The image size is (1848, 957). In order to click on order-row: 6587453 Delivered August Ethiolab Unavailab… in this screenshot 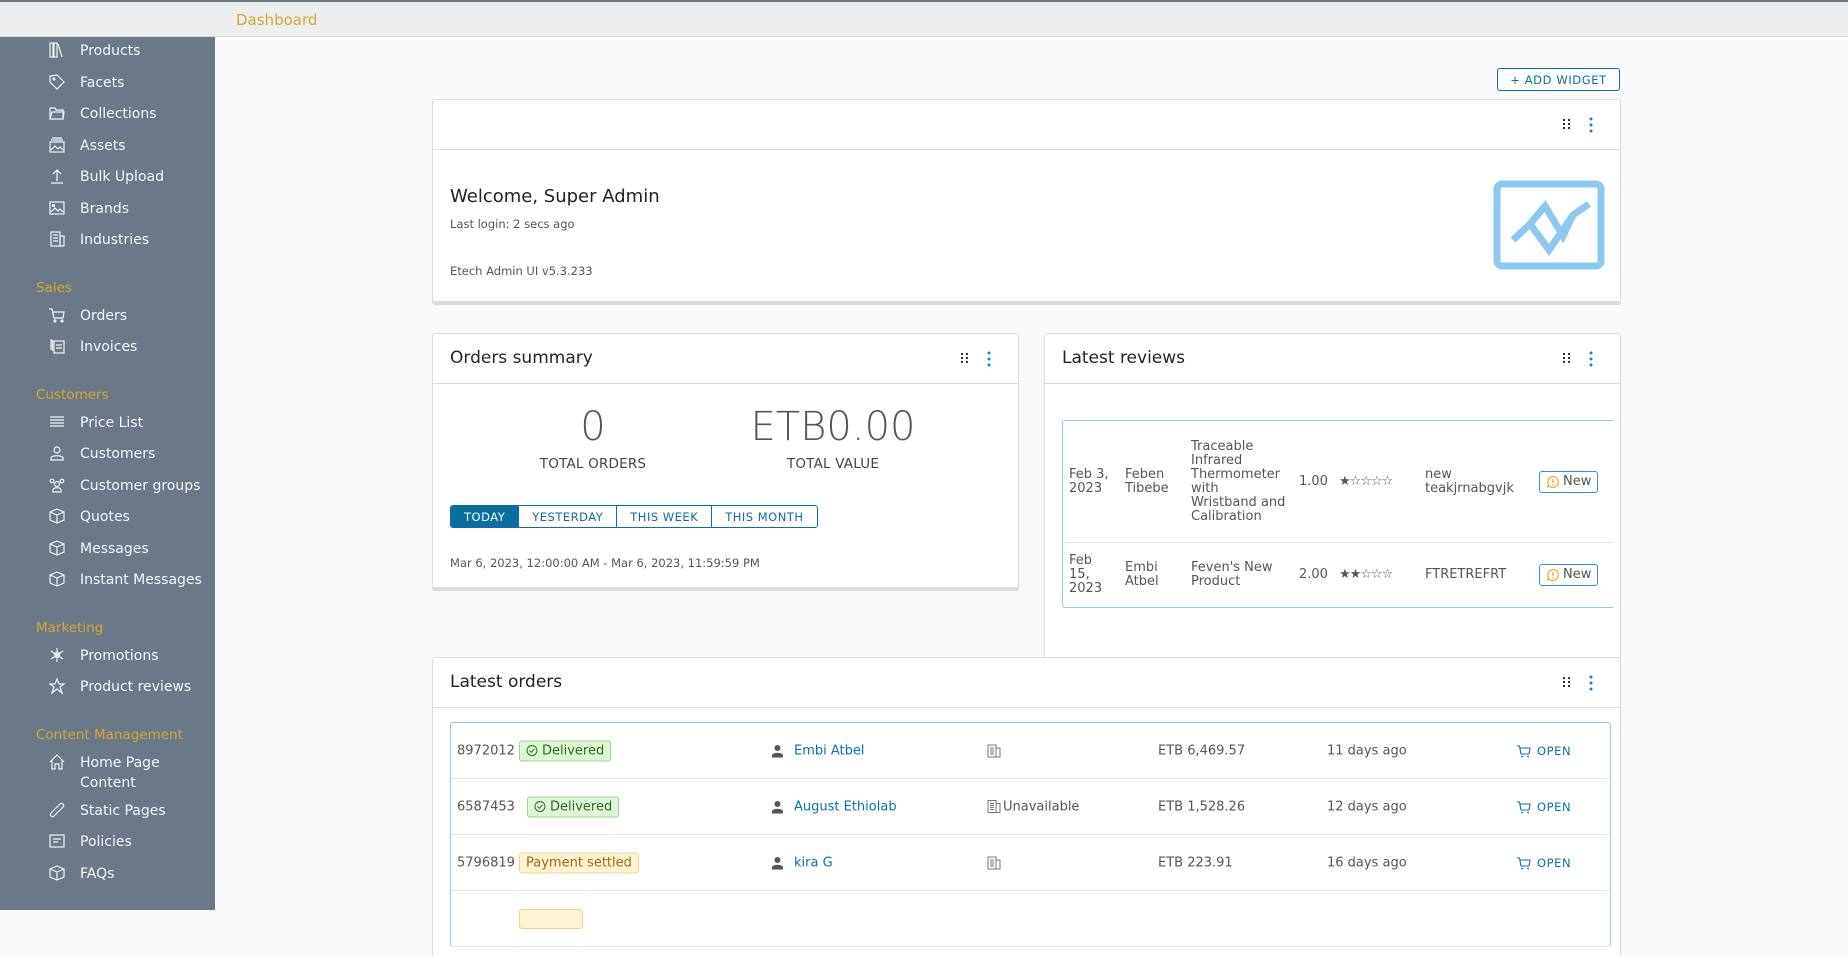, I will do `click(1030, 807)`.